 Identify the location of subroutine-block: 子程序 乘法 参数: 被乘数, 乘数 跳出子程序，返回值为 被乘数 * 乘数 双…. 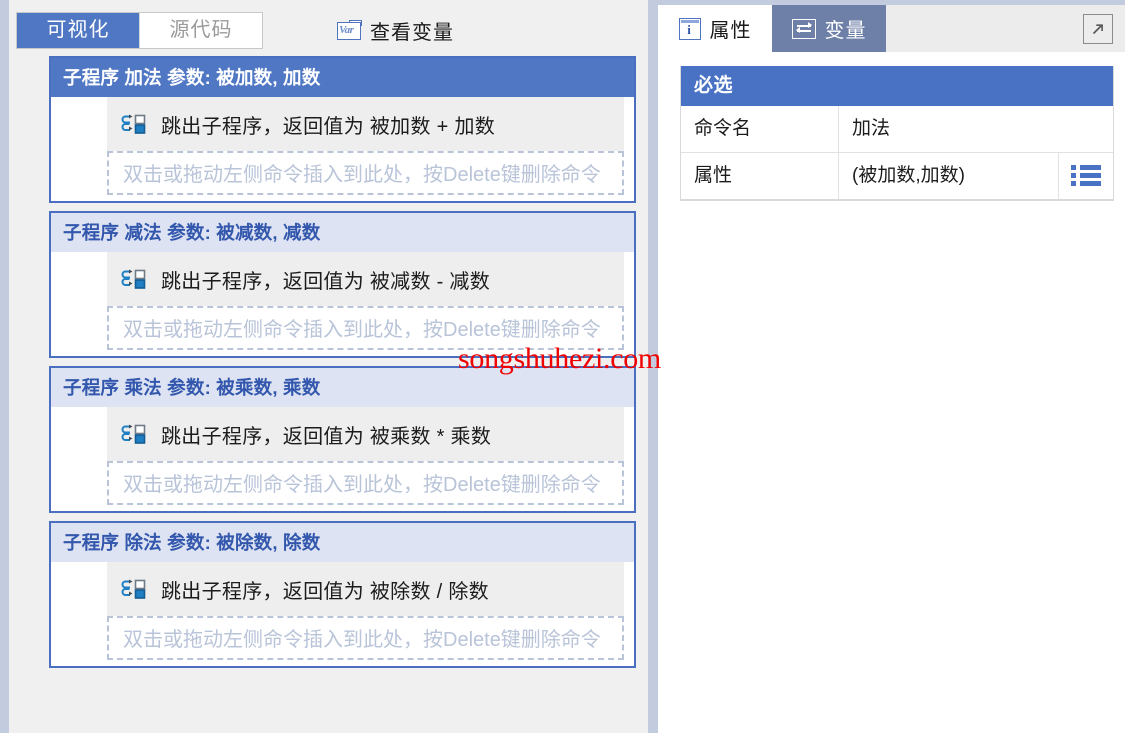
(342, 439).